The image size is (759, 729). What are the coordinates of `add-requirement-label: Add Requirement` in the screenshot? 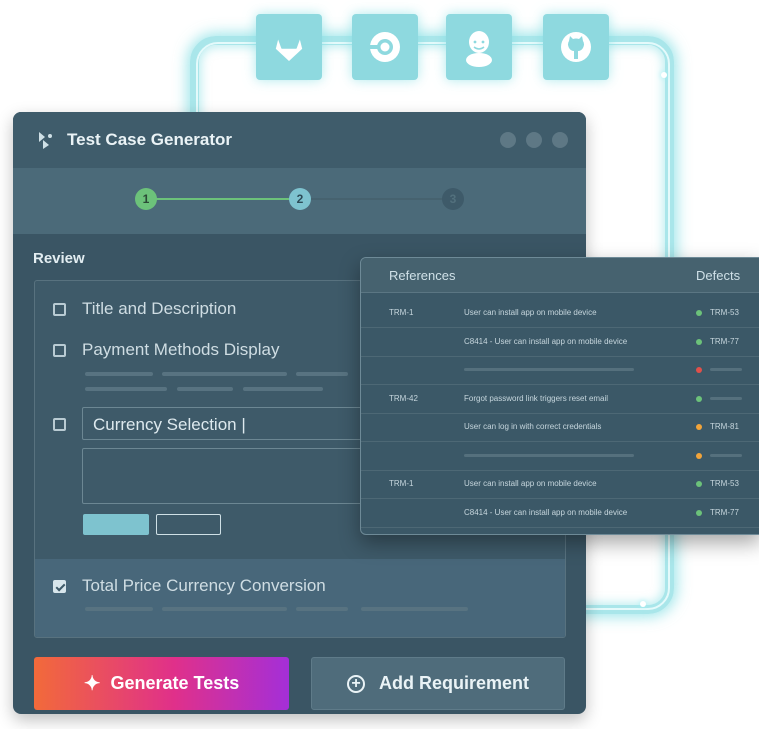 It's located at (453, 683).